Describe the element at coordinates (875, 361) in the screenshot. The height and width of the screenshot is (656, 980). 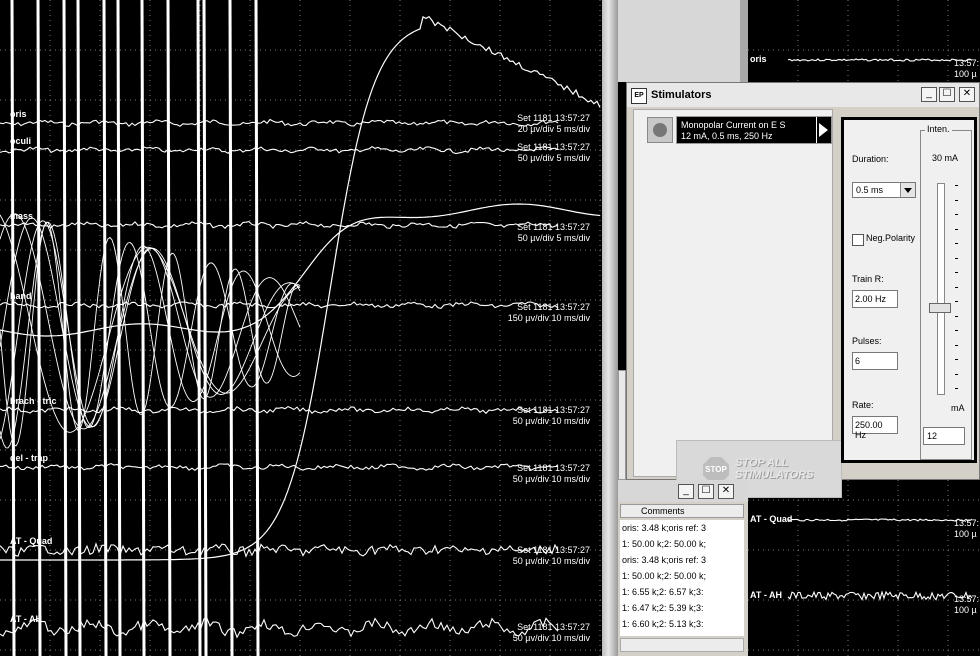
I see `pulses-field: 6` at that location.